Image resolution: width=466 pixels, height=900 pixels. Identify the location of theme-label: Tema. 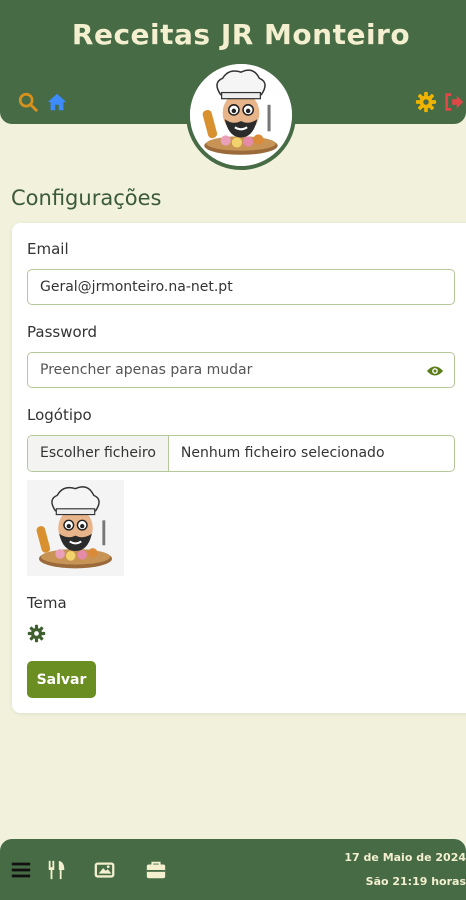
(47, 603).